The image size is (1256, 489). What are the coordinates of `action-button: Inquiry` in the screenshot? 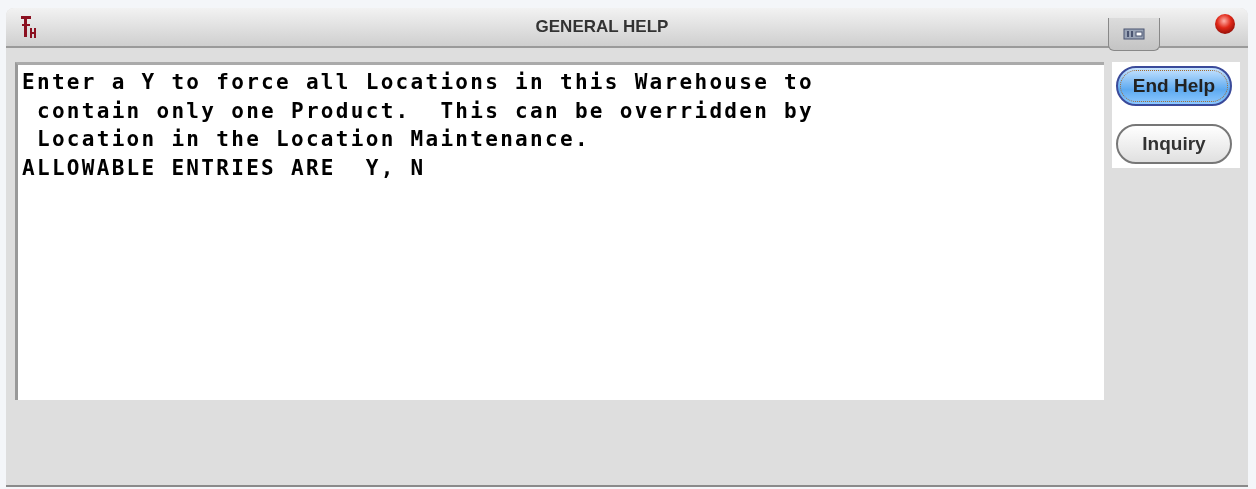 It's located at (1174, 144).